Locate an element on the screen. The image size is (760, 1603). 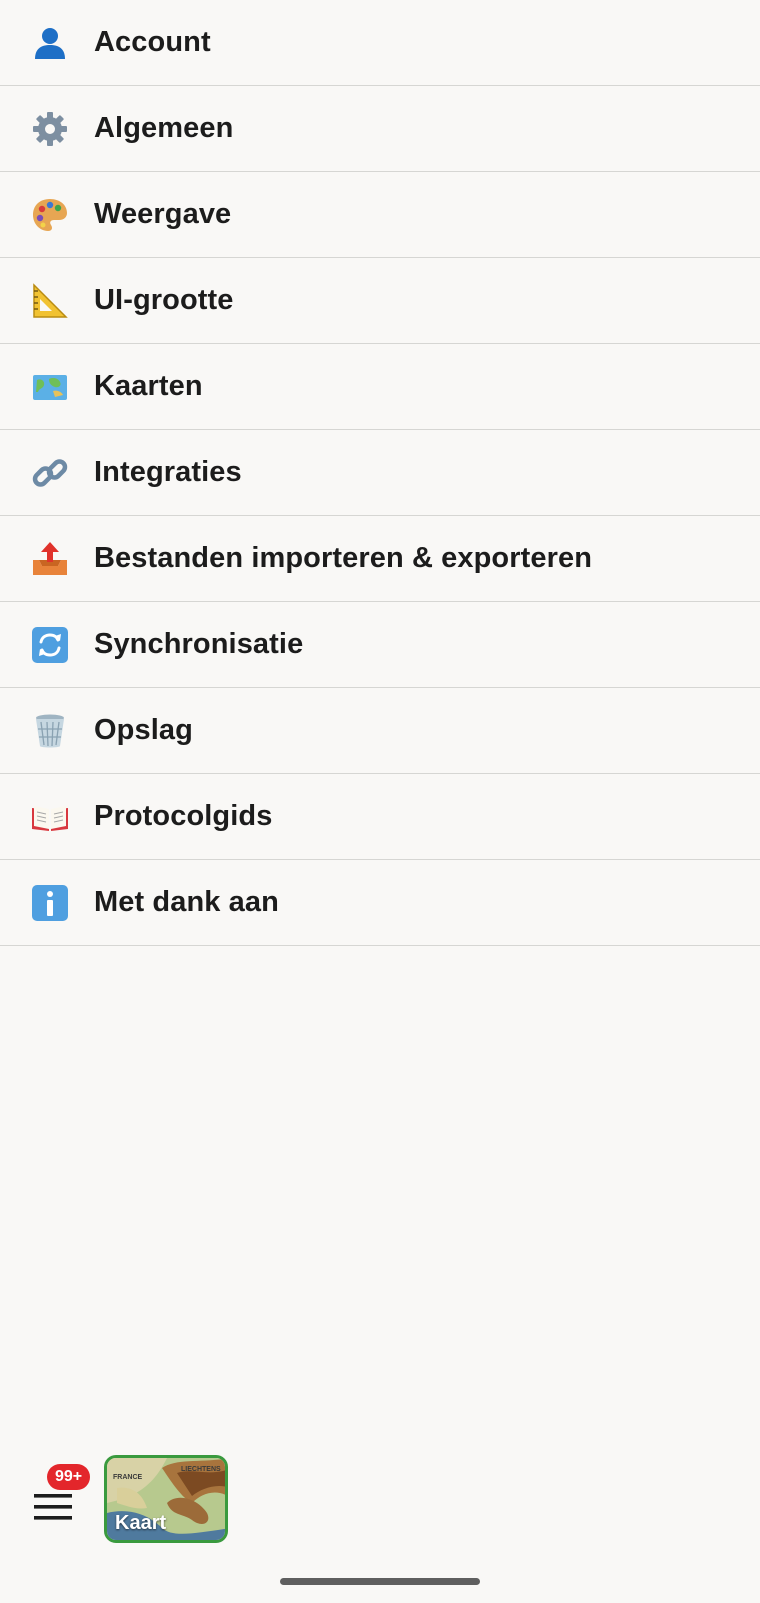
bottom-bar: 99+ FRANCE LIECHTENS Kaart is located at coordinates (380, 1500).